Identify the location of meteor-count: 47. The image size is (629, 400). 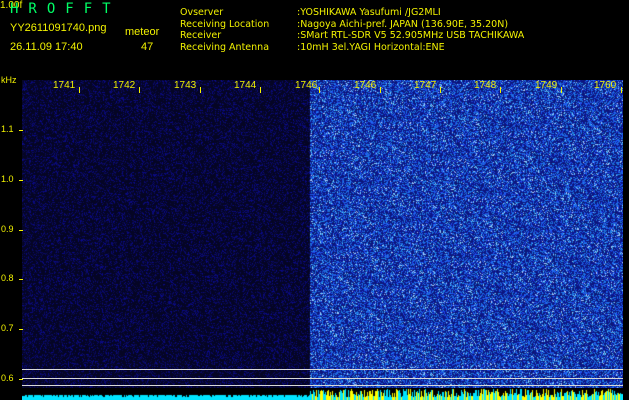
(147, 47).